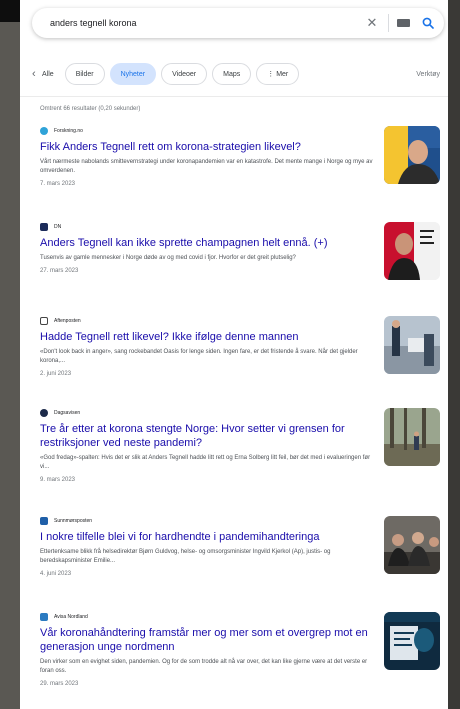  Describe the element at coordinates (10, 11) in the screenshot. I see `background-corner` at that location.